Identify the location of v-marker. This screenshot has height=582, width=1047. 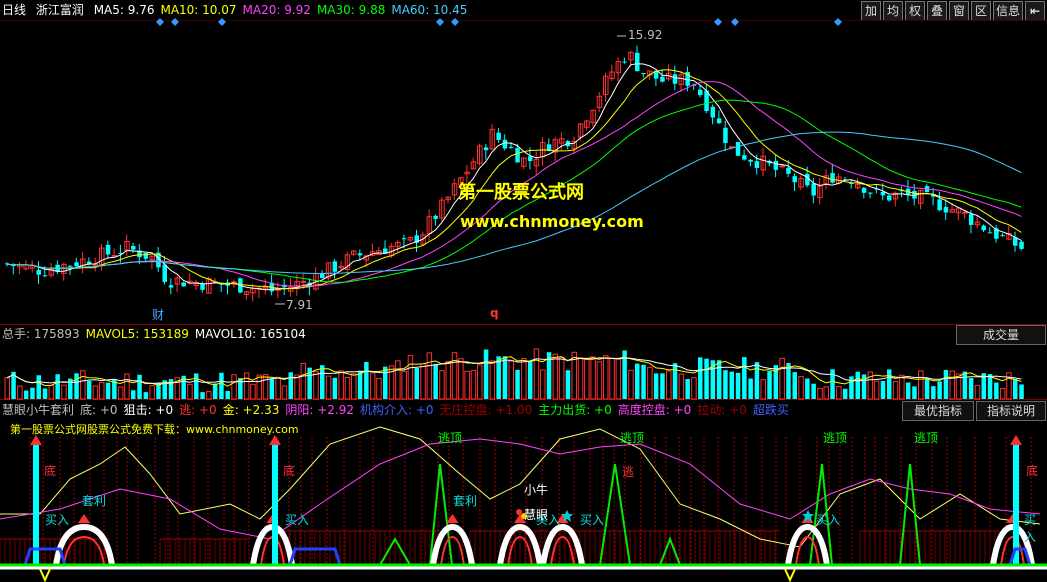
(45, 575).